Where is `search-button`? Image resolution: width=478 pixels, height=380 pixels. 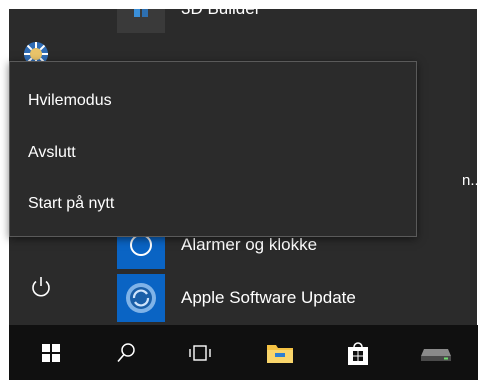
search-button is located at coordinates (126, 352).